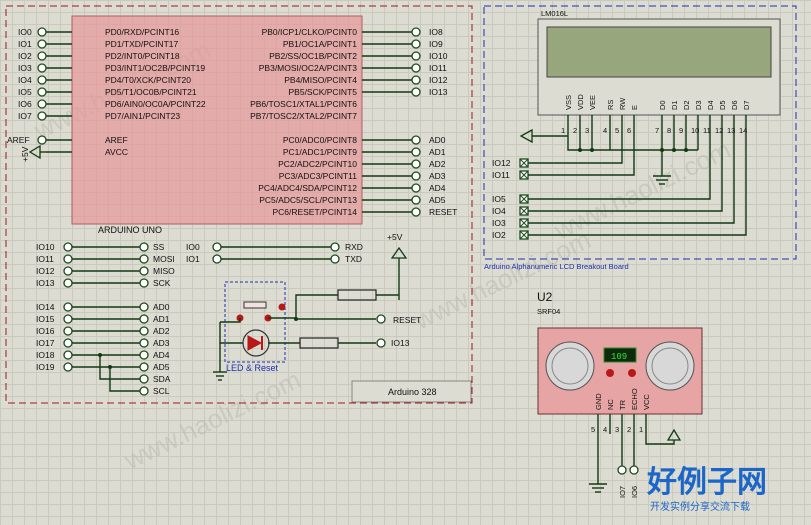 This screenshot has width=811, height=525. Describe the element at coordinates (318, 176) in the screenshot. I see `mcu-pin-label: PC3/ADC3/PCINT11` at that location.